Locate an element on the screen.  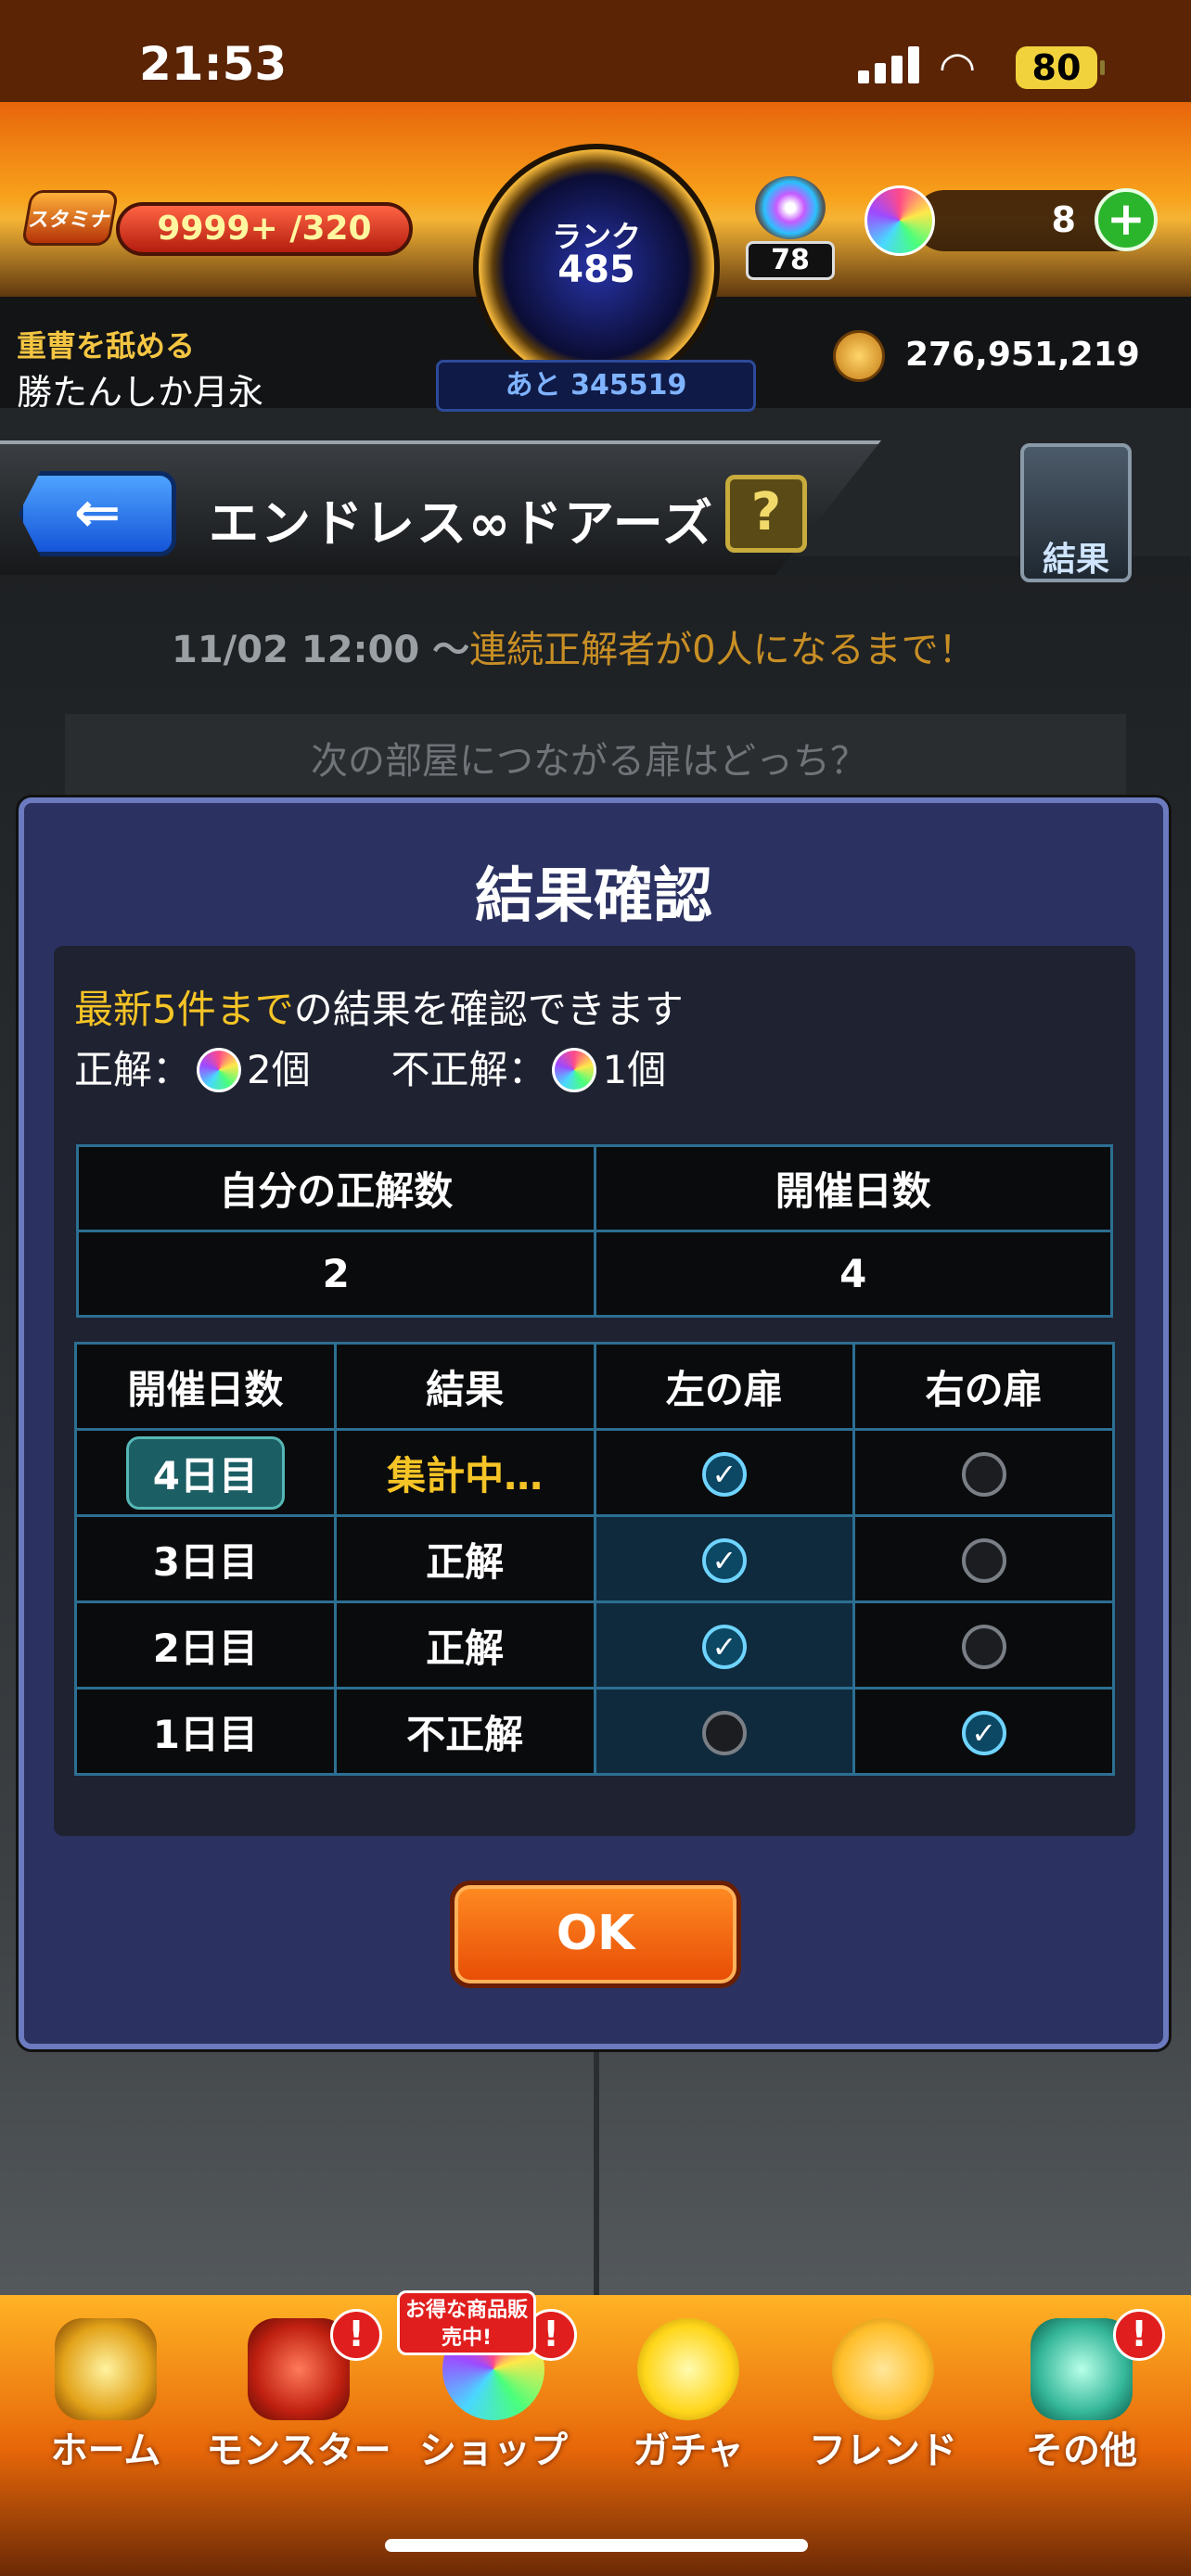
correct-label: 正解： is located at coordinates (133, 1069).